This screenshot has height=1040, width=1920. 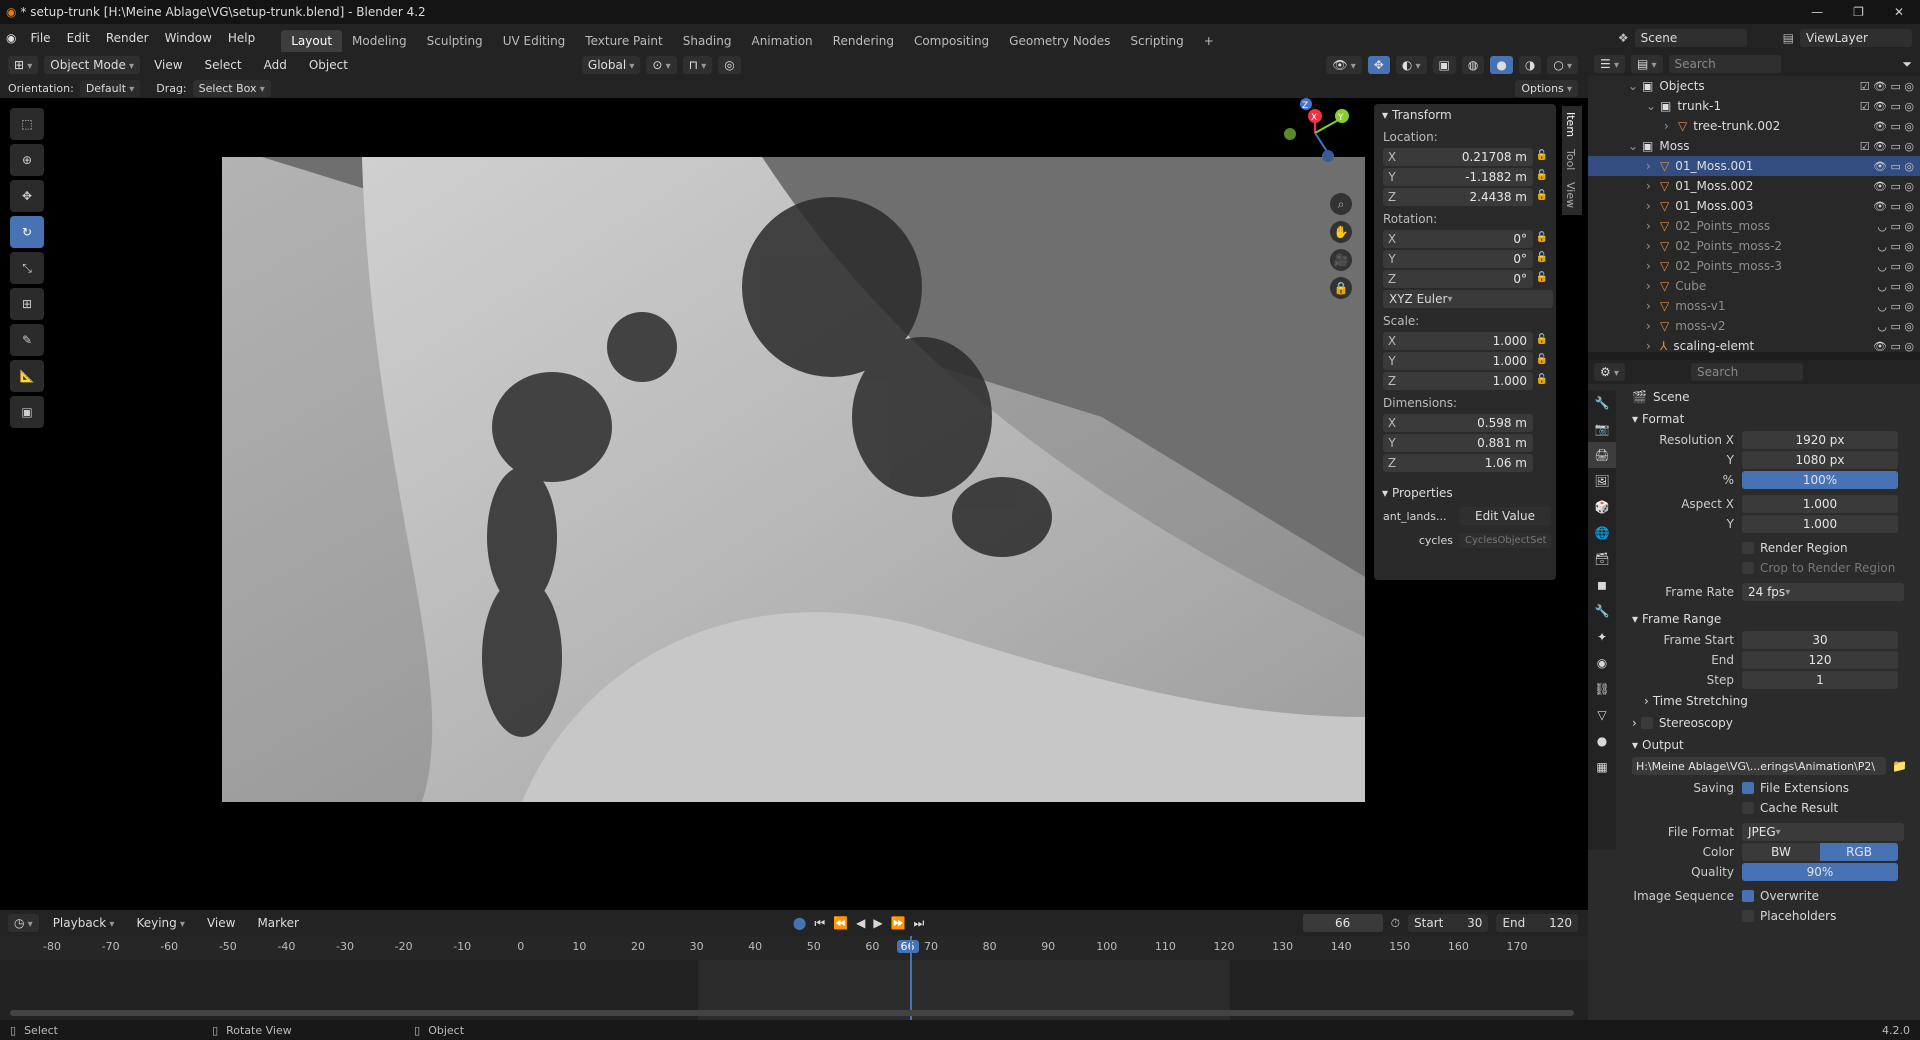 I want to click on close-icon: ✕, so click(x=1899, y=12).